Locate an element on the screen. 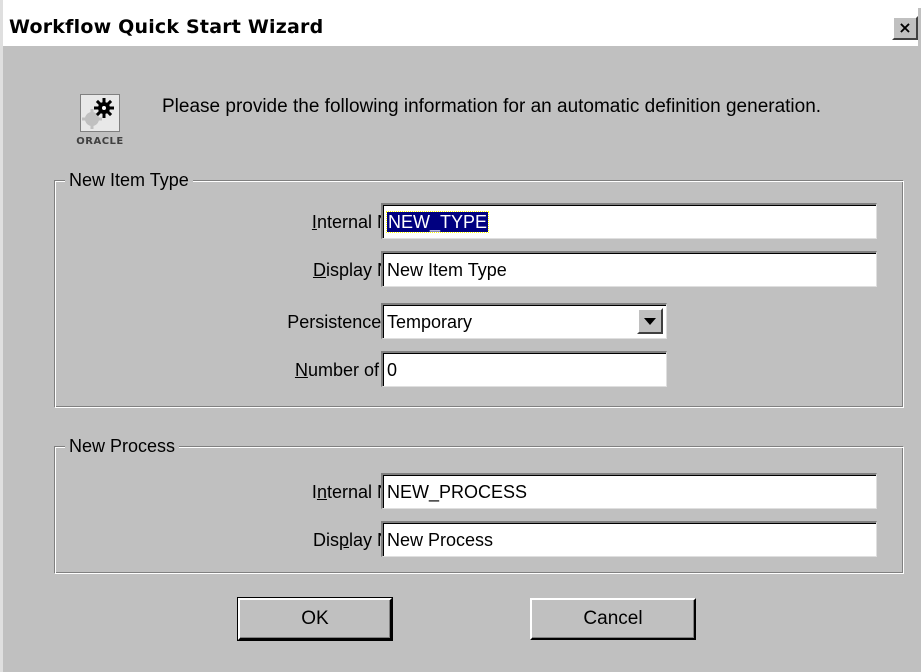 This screenshot has width=921, height=672. cancel-button: Cancel is located at coordinates (613, 619).